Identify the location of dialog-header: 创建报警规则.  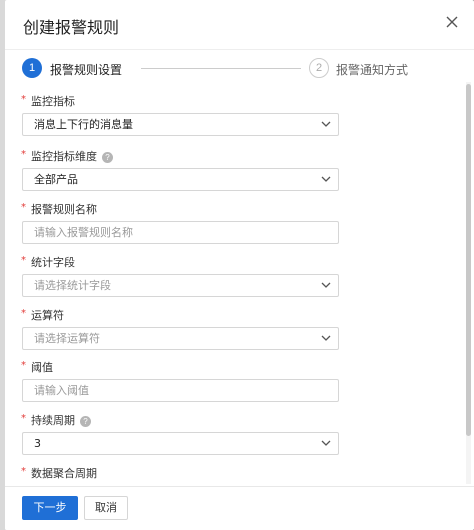
(239, 25).